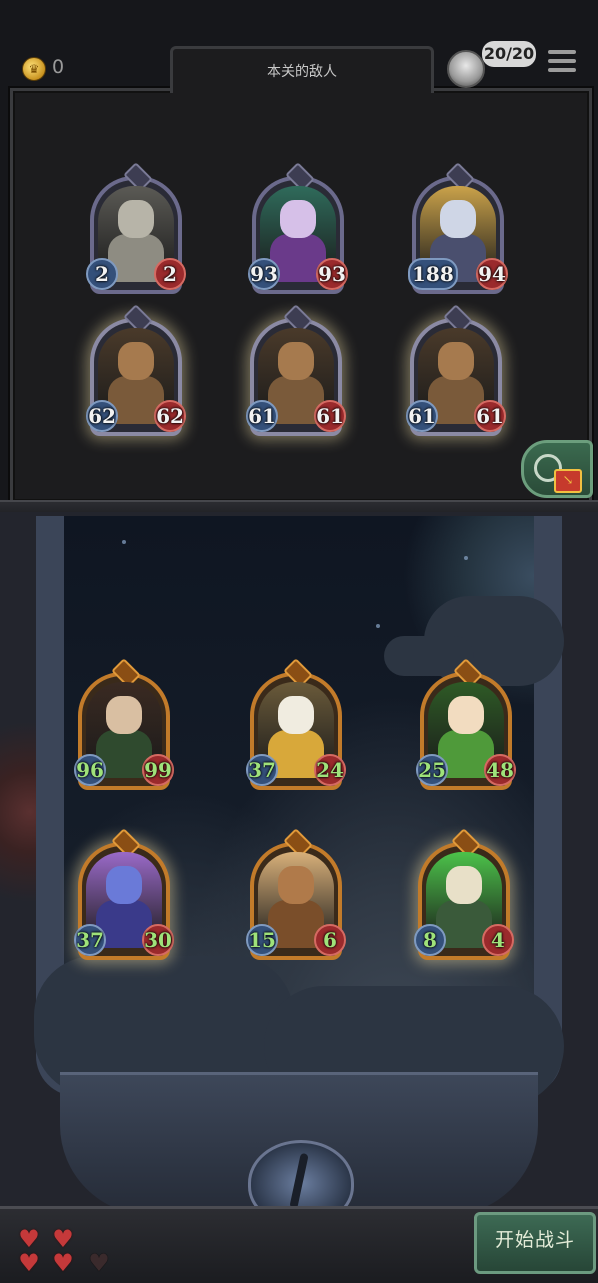 The height and width of the screenshot is (1283, 598). What do you see at coordinates (170, 416) in the screenshot?
I see `health-stat: 62` at bounding box center [170, 416].